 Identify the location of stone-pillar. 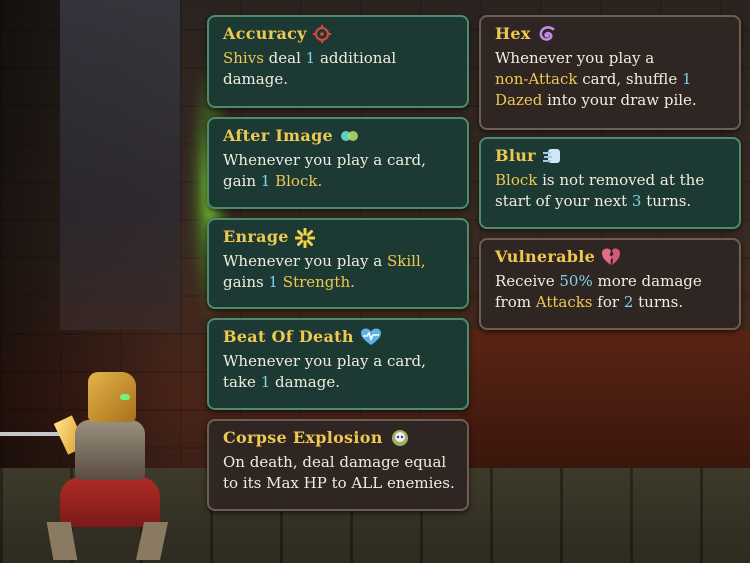
(120, 165).